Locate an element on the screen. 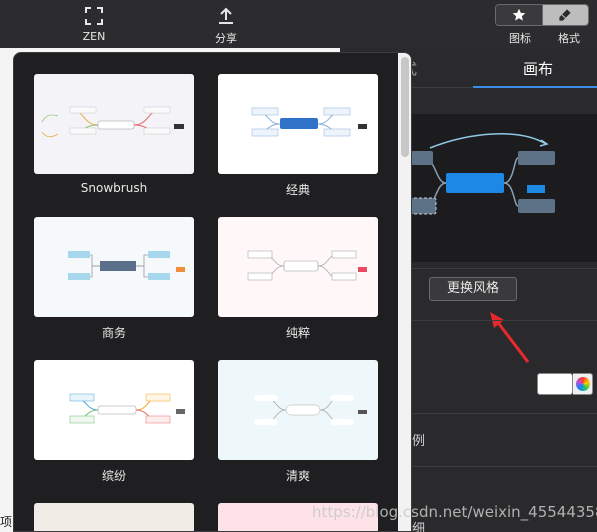 This screenshot has height=532, width=597. icon-panel-toggle is located at coordinates (519, 15).